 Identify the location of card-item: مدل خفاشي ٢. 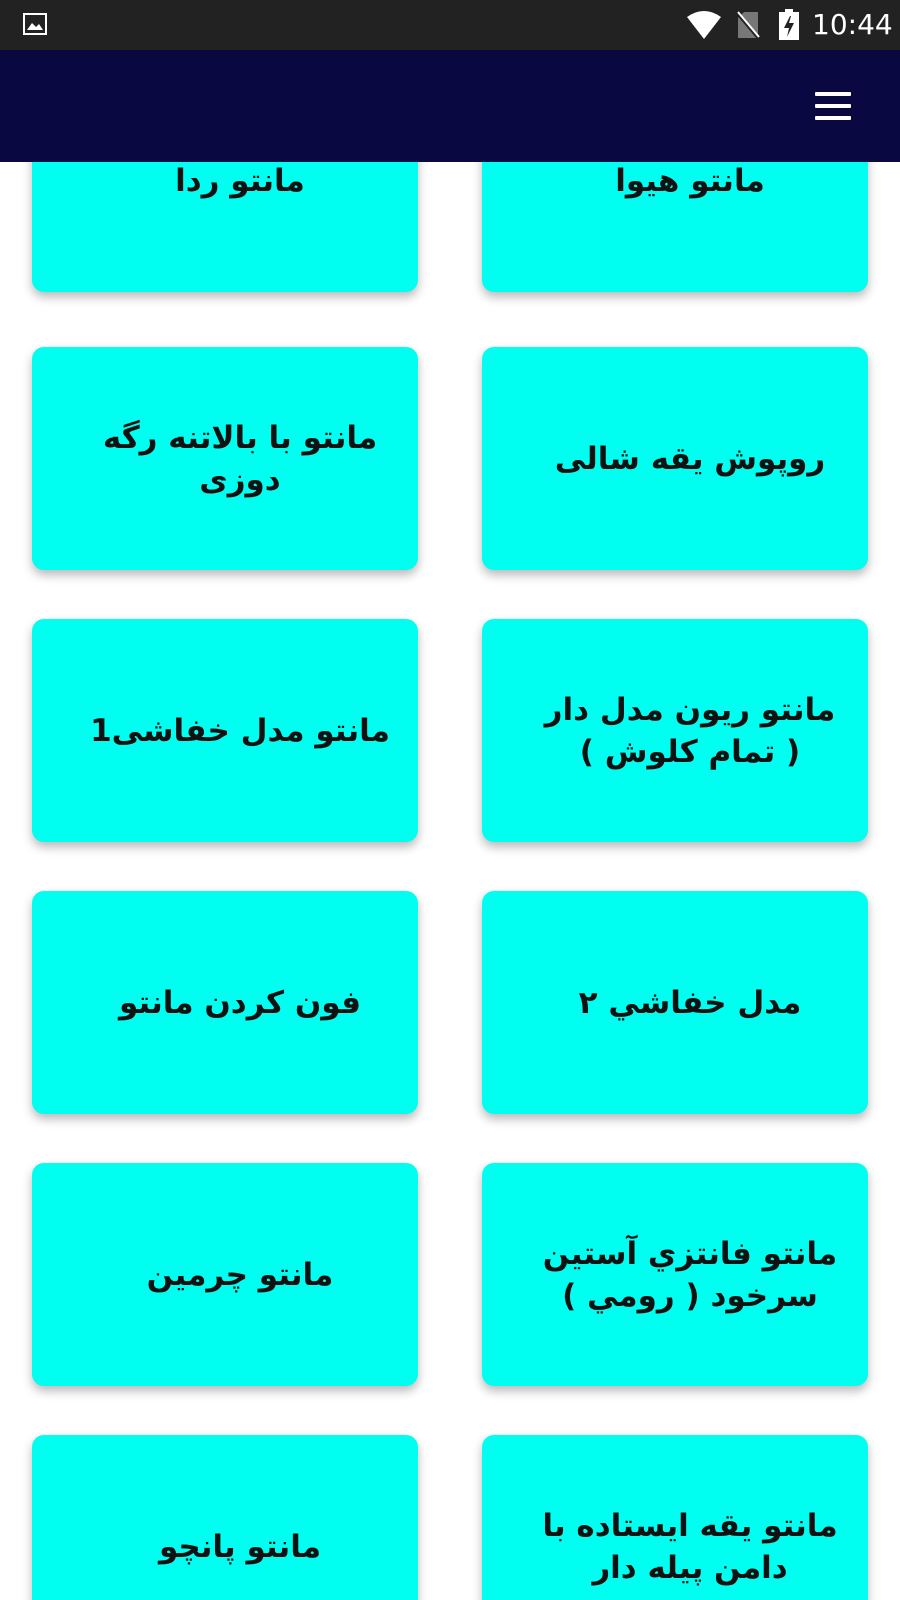
(675, 1002).